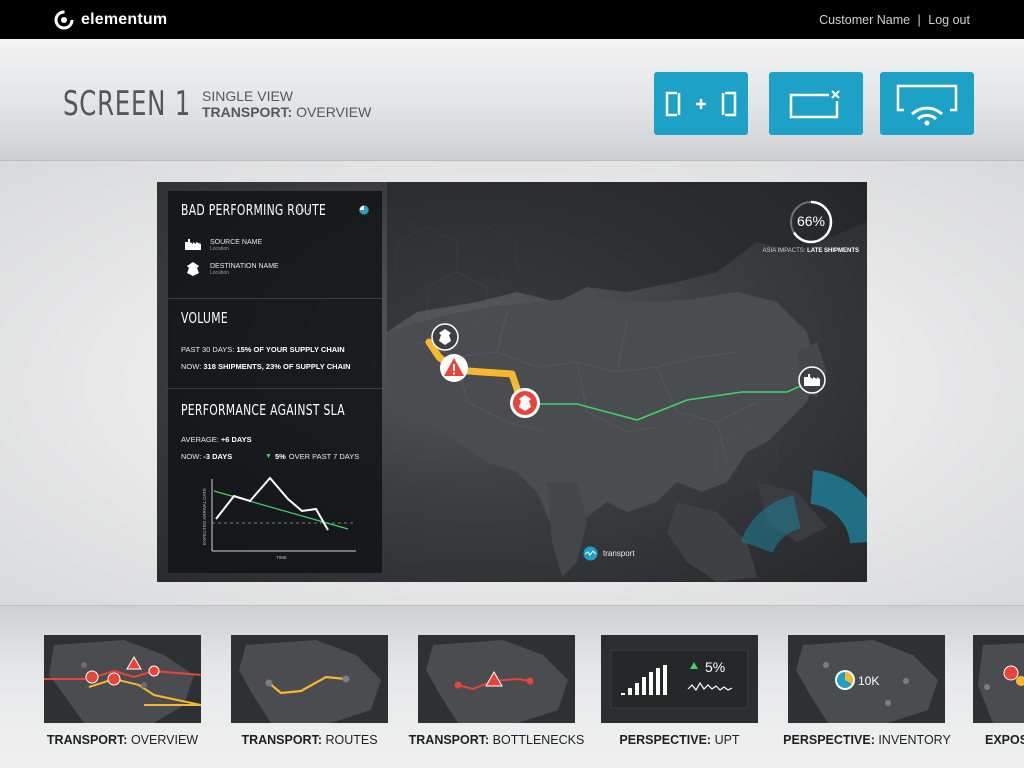 The image size is (1024, 768). What do you see at coordinates (864, 20) in the screenshot?
I see `customer-name-link: Customer Name` at bounding box center [864, 20].